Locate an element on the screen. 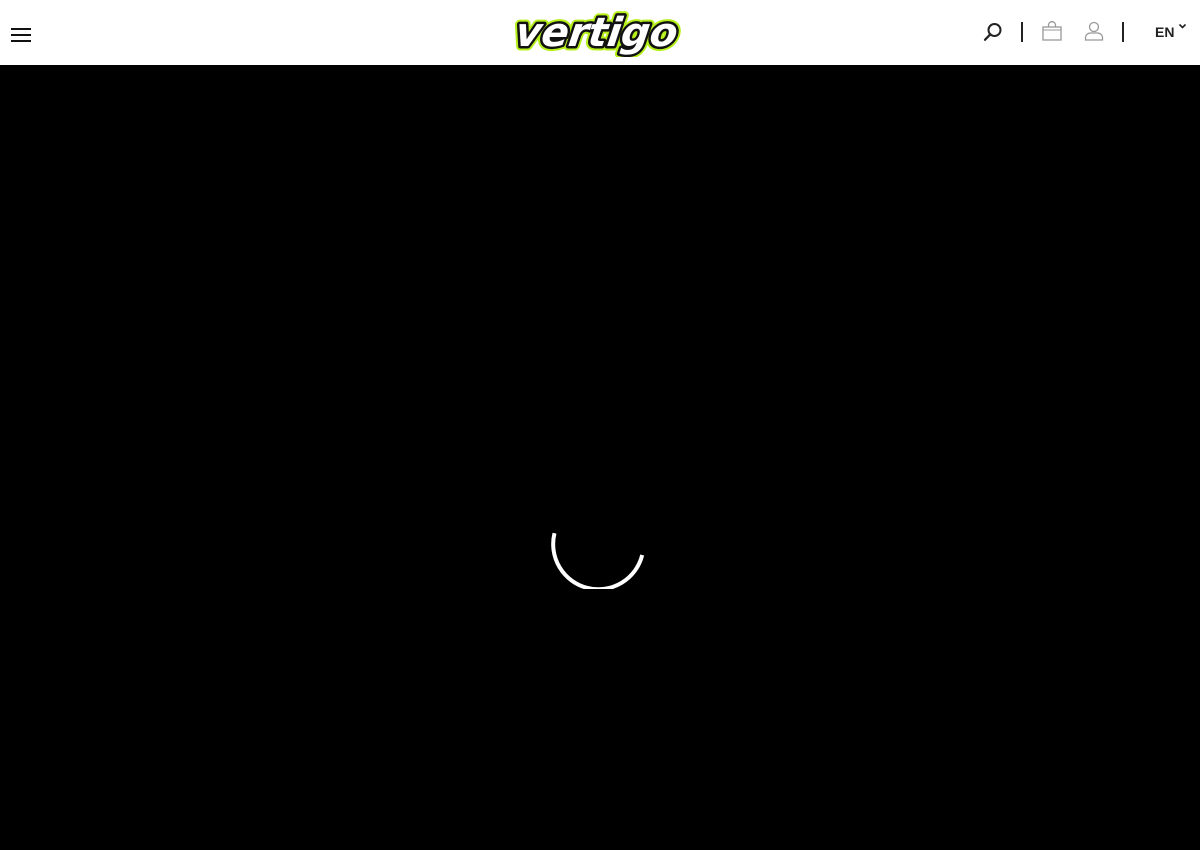 This screenshot has width=1200, height=850. account-button is located at coordinates (1094, 33).